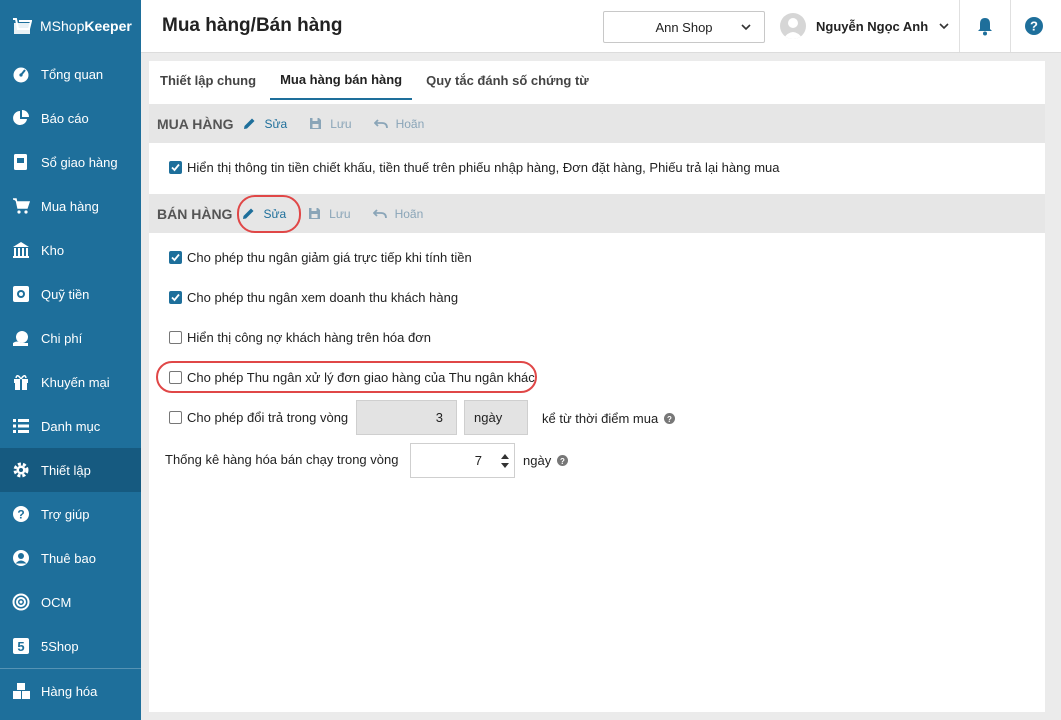 This screenshot has width=1061, height=720. I want to click on brand-logo: MShop Keeper, so click(70, 26).